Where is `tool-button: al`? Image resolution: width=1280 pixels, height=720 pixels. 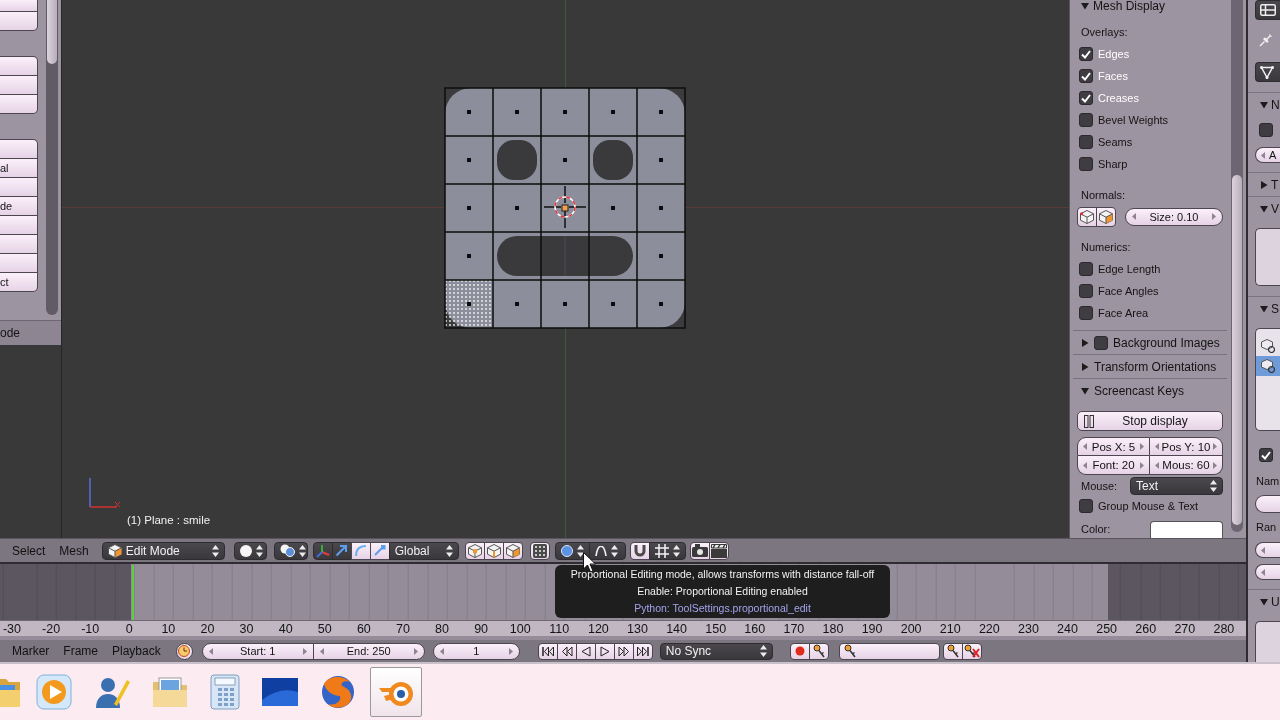 tool-button: al is located at coordinates (19, 168).